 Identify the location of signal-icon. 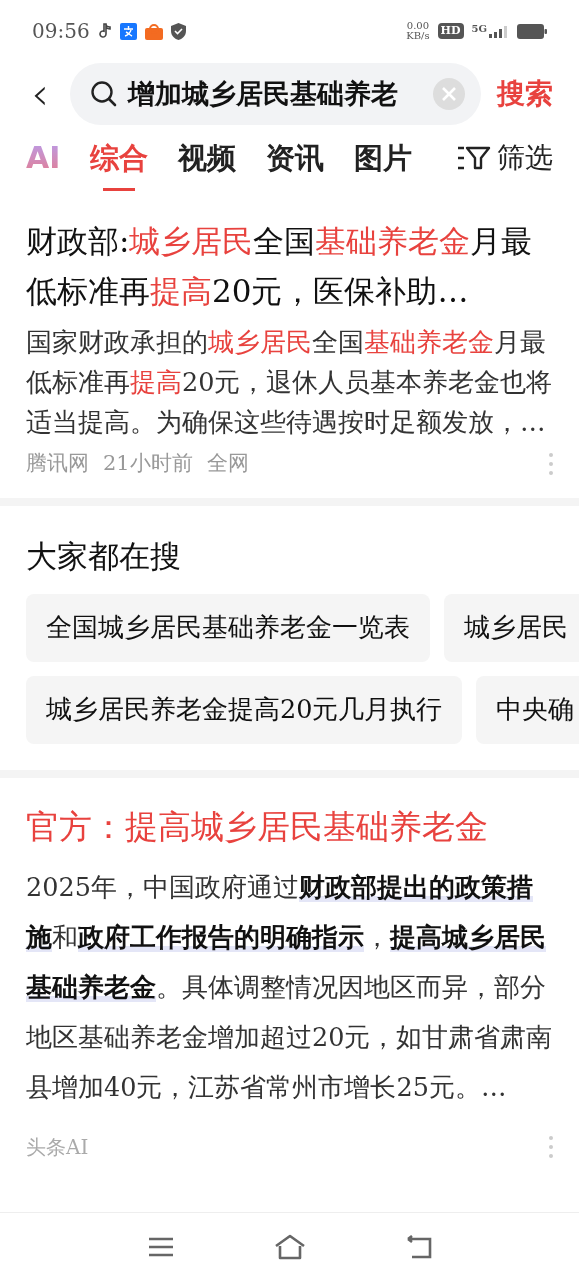
(499, 31).